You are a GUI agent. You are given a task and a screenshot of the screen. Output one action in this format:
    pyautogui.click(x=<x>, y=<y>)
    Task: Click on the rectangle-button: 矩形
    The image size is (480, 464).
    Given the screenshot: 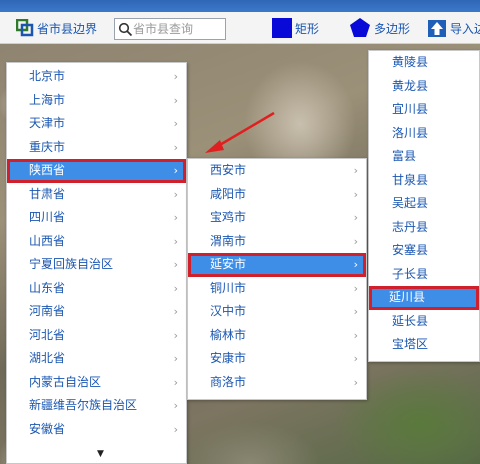 What is the action you would take?
    pyautogui.click(x=295, y=28)
    